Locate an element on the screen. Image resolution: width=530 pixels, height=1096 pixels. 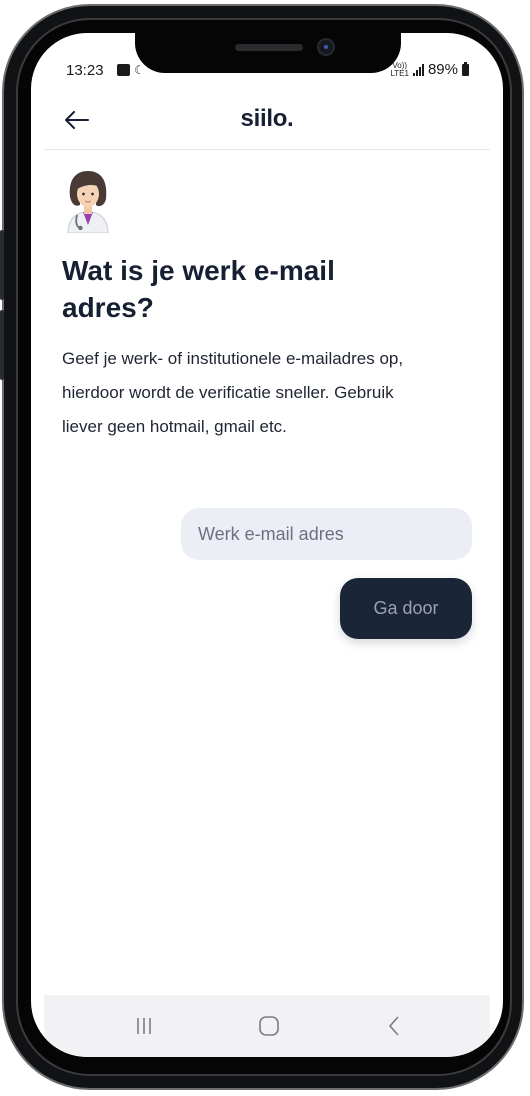
network-indicator: Vo)) LTE1 is located at coordinates (399, 69).